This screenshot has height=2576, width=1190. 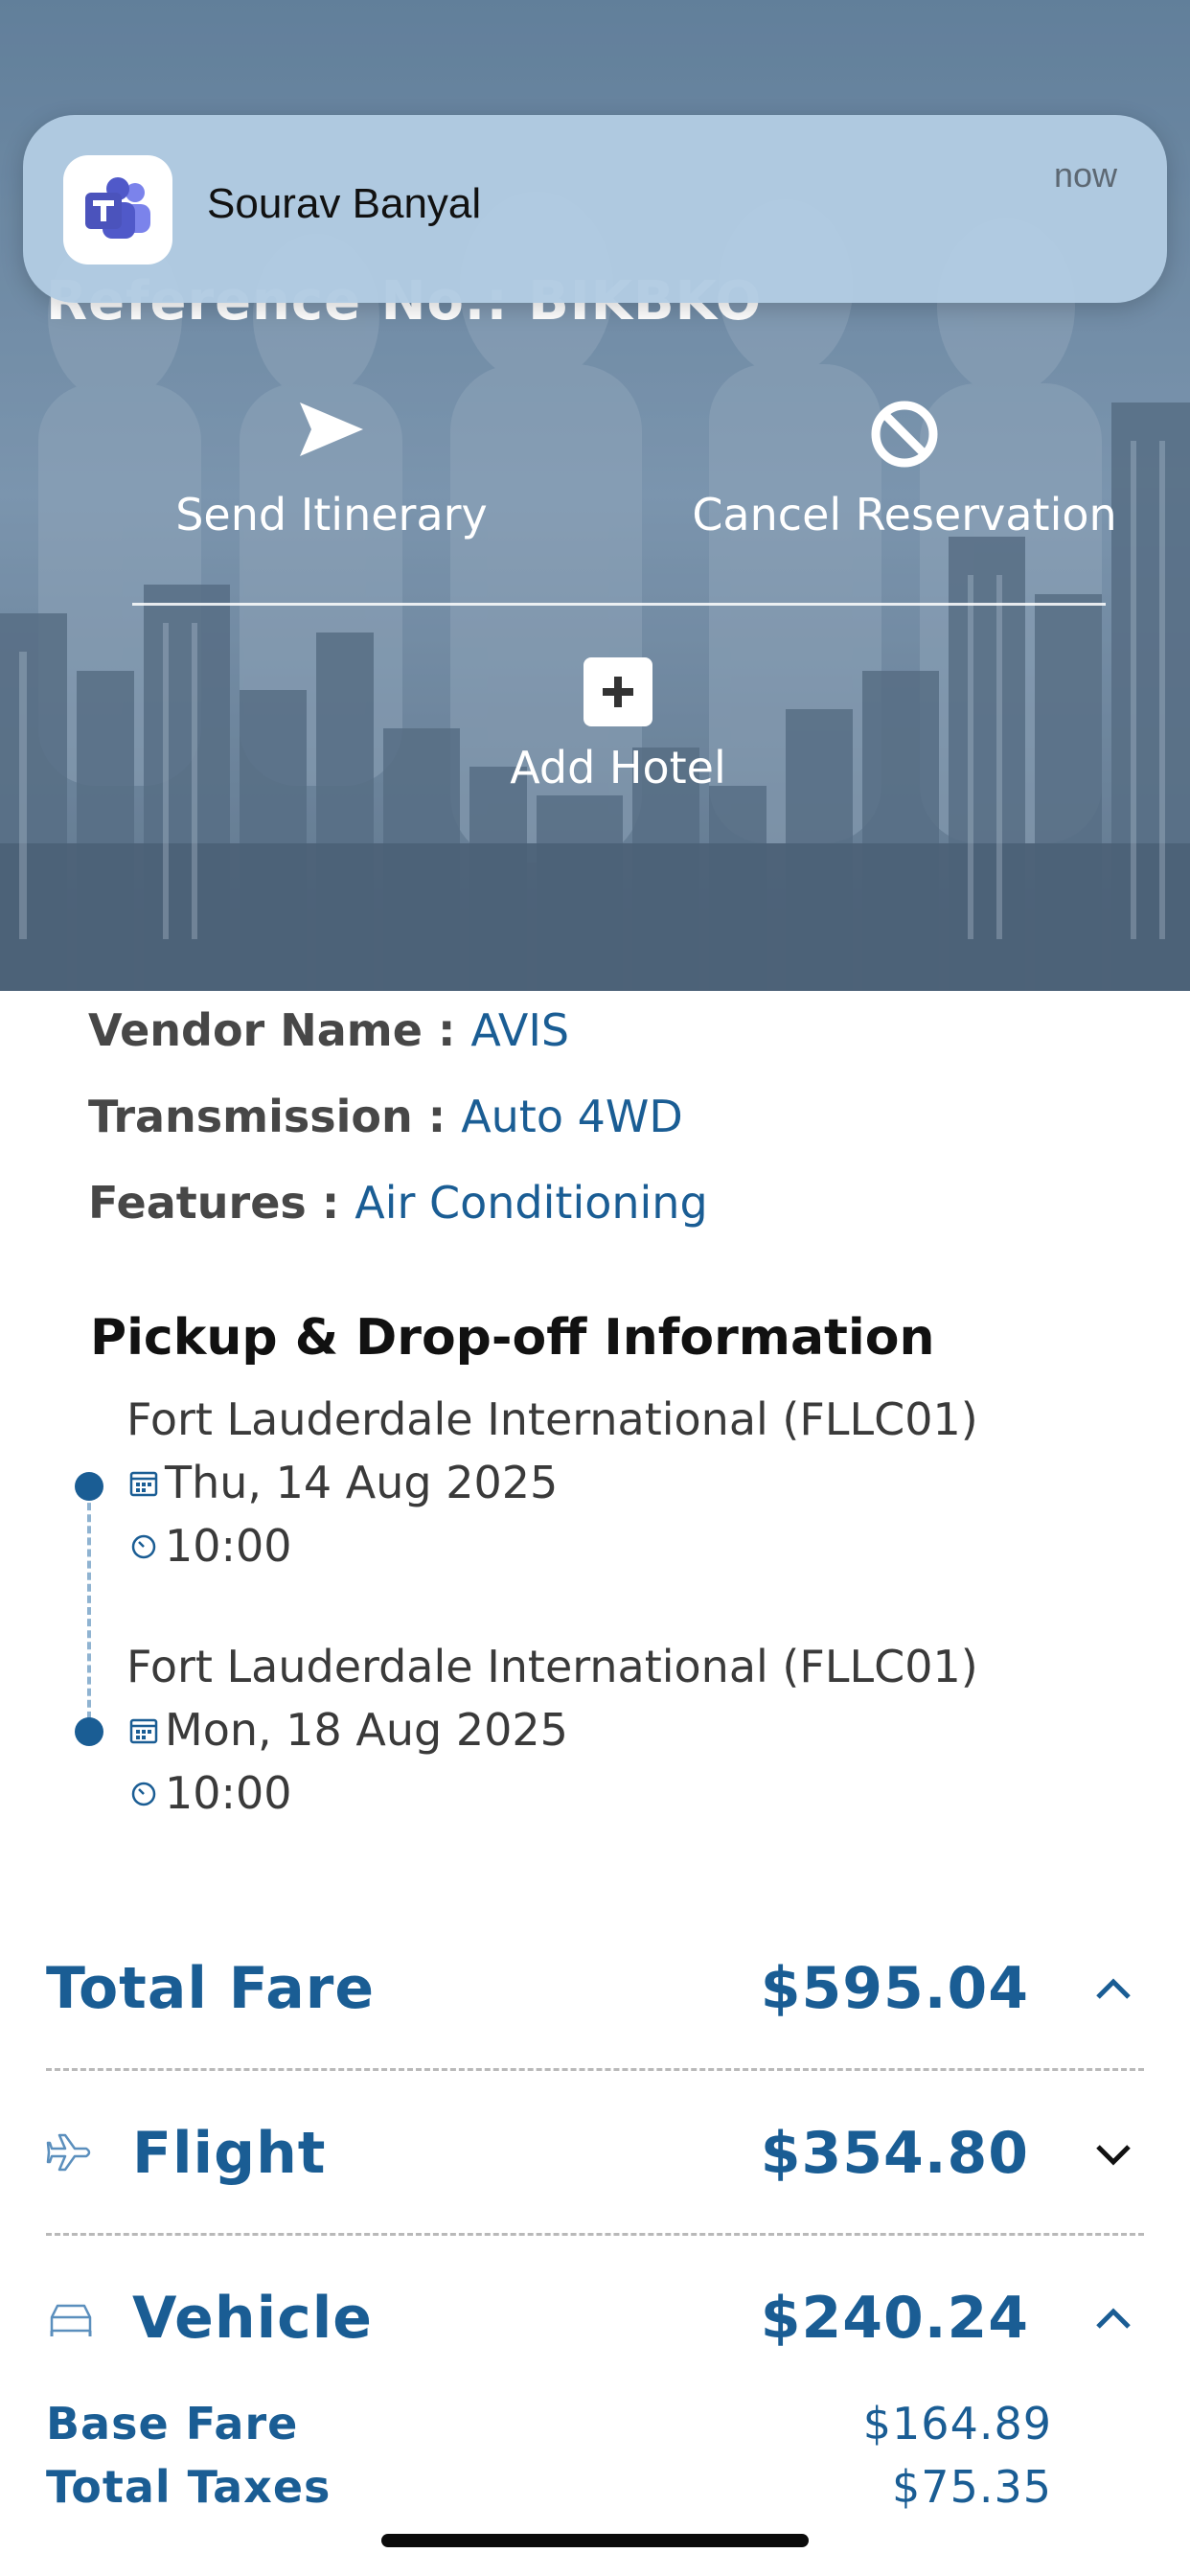 I want to click on transmission-key: Transmission :, so click(x=275, y=1116).